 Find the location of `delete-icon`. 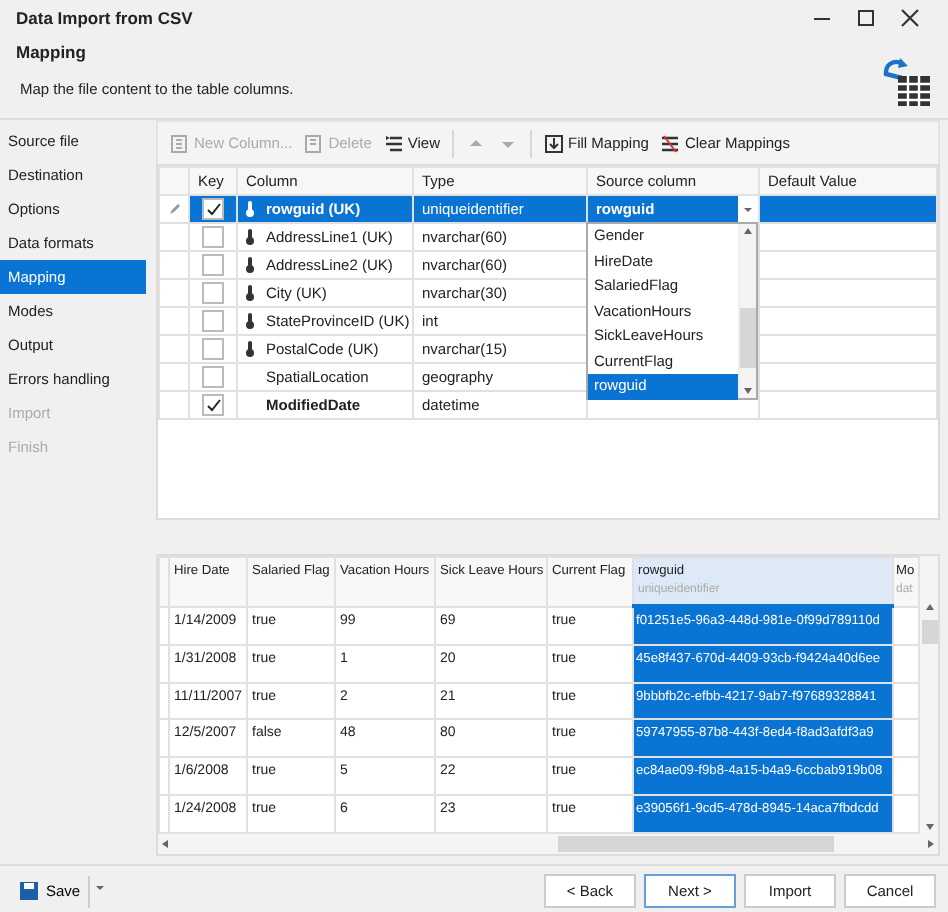

delete-icon is located at coordinates (314, 143).